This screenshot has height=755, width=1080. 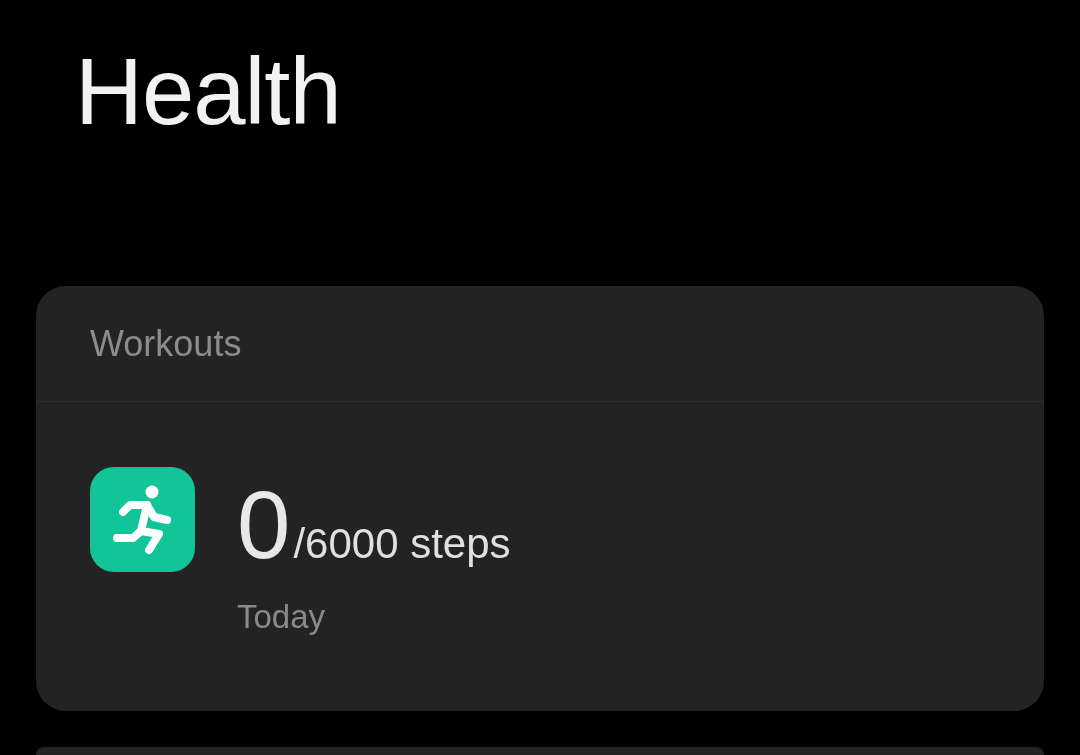 What do you see at coordinates (264, 525) in the screenshot?
I see `step-count: 0` at bounding box center [264, 525].